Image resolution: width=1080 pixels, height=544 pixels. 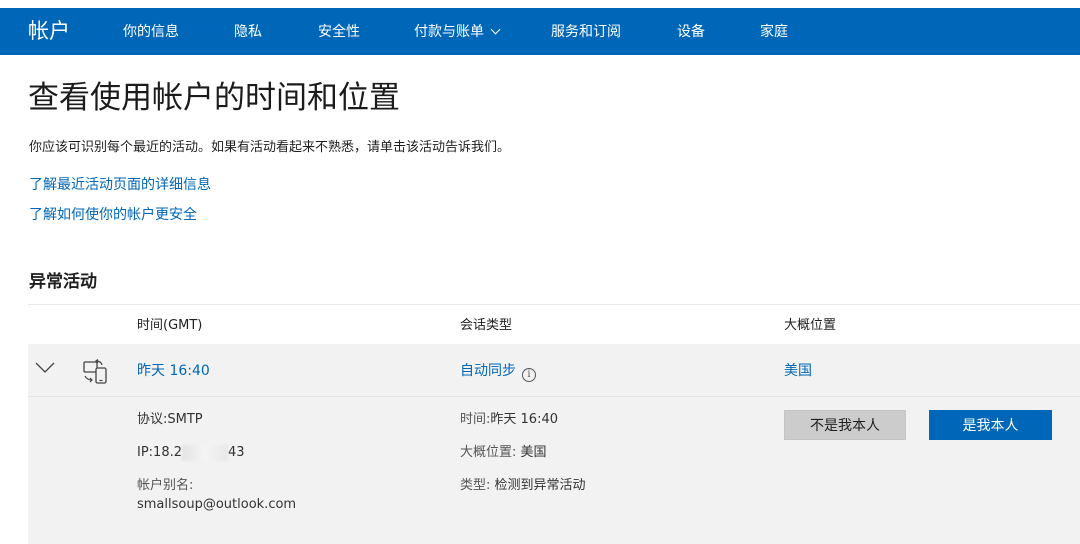 I want to click on column-header-session-type: 会话类型, so click(x=486, y=325).